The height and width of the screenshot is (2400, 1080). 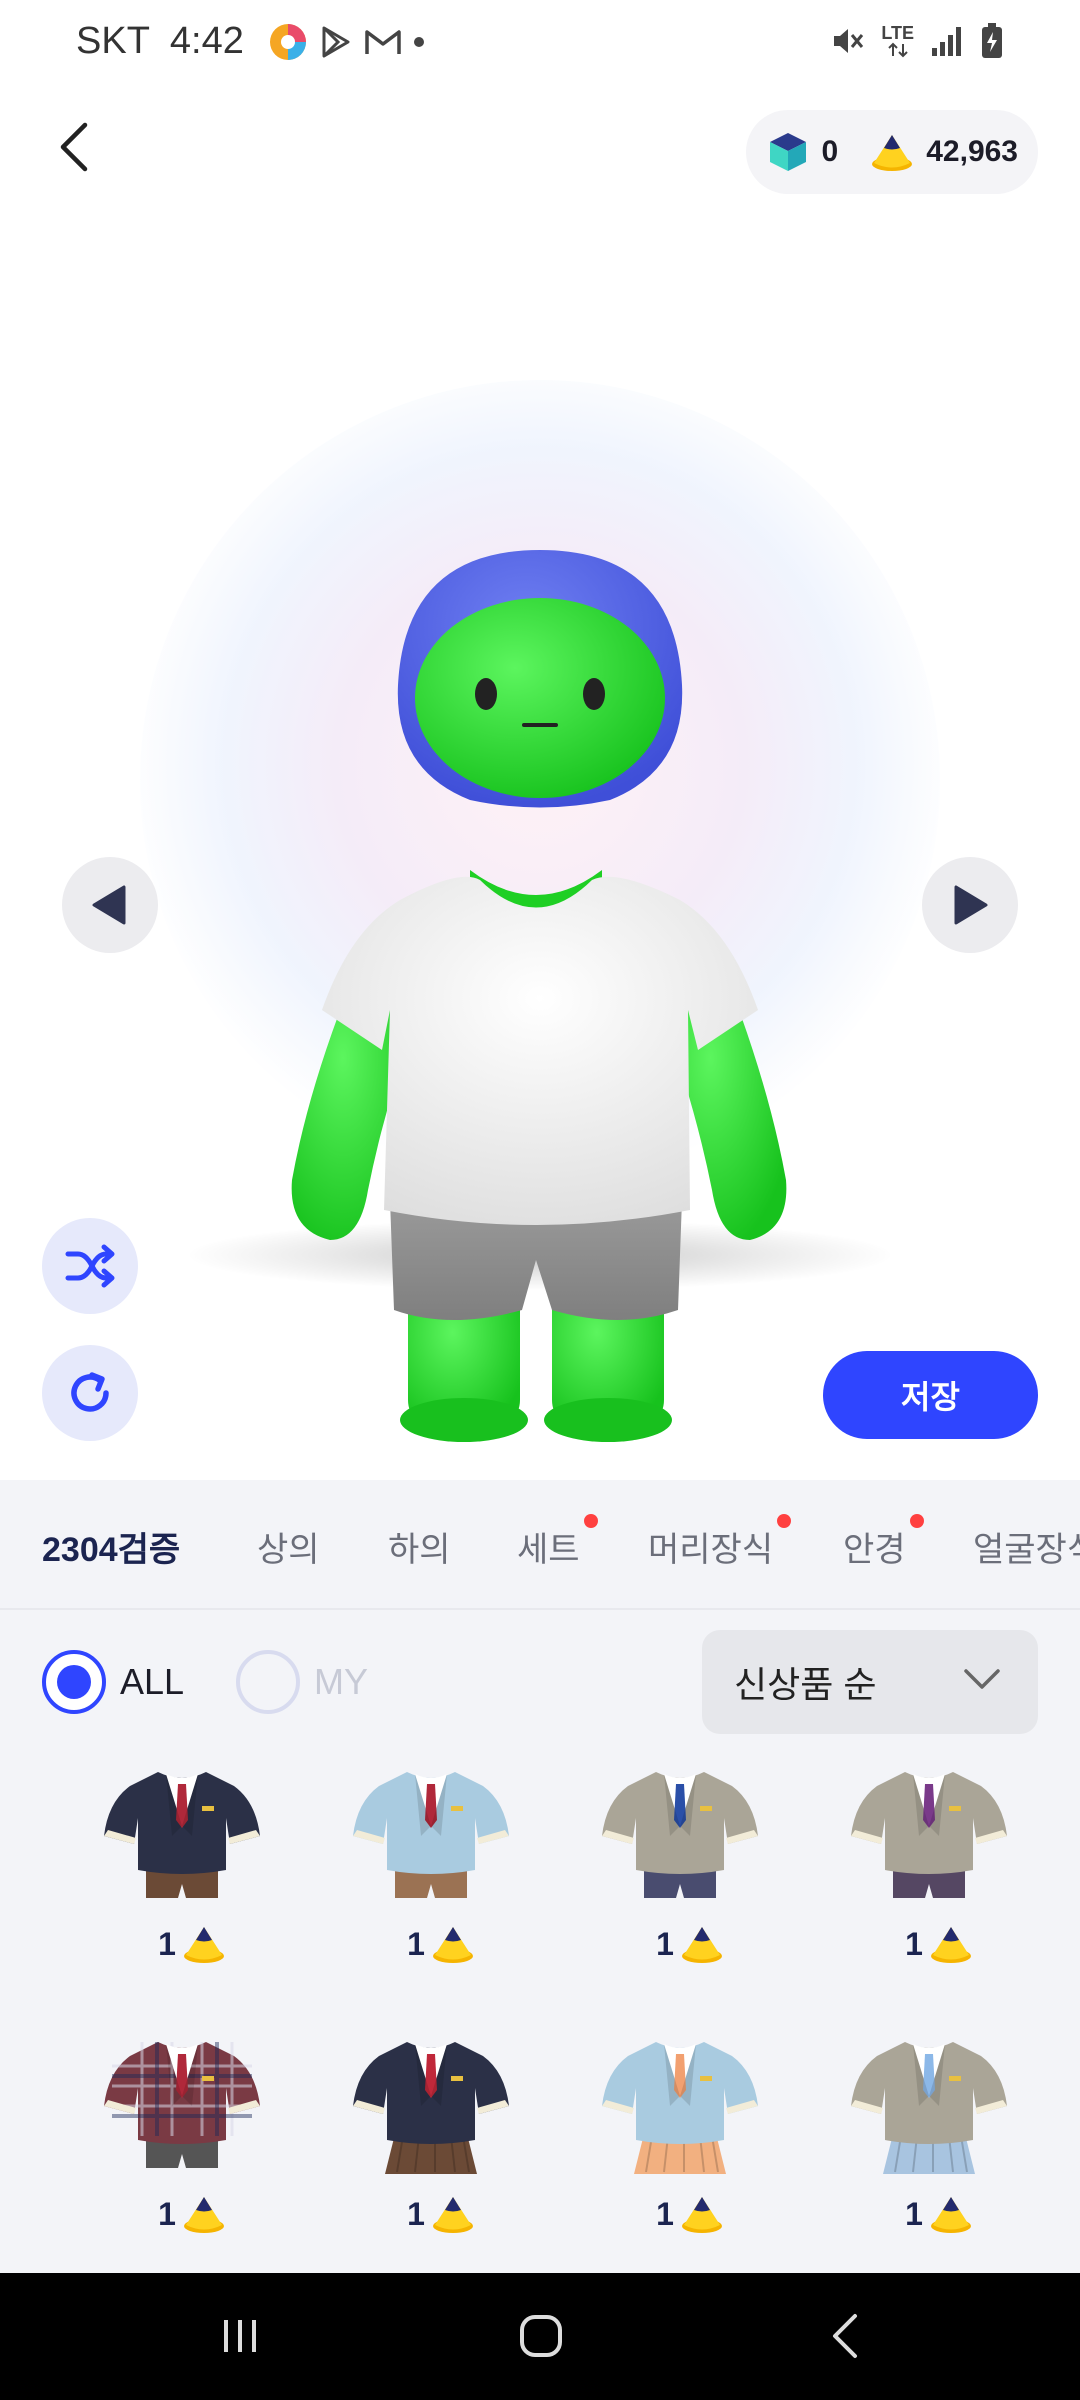 What do you see at coordinates (111, 1550) in the screenshot?
I see `tab-label: 2304검증` at bounding box center [111, 1550].